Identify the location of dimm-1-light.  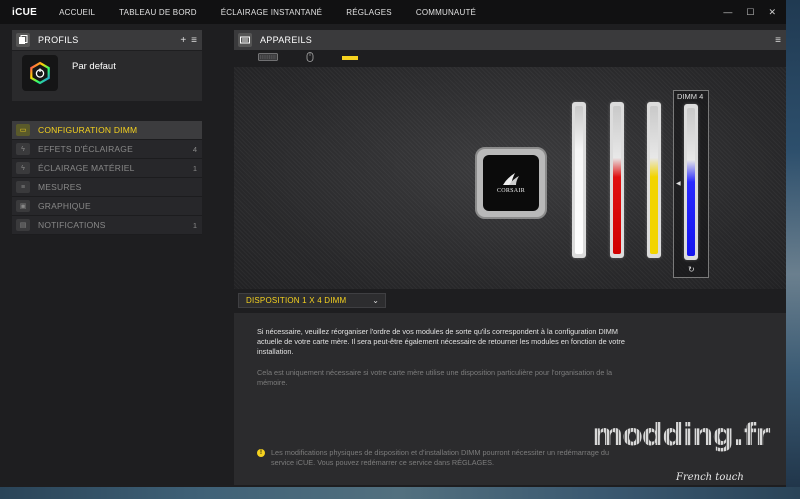
(579, 180).